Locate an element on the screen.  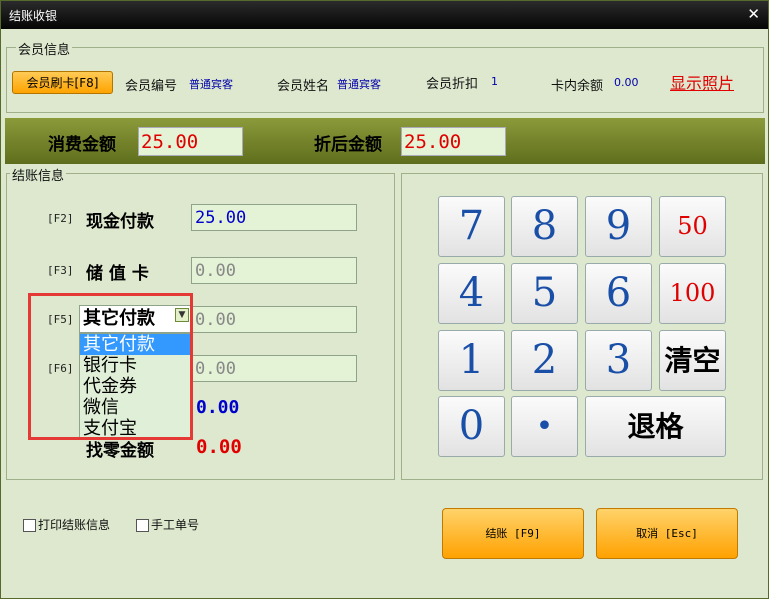
member-number-value: 普通宾客 is located at coordinates (211, 84).